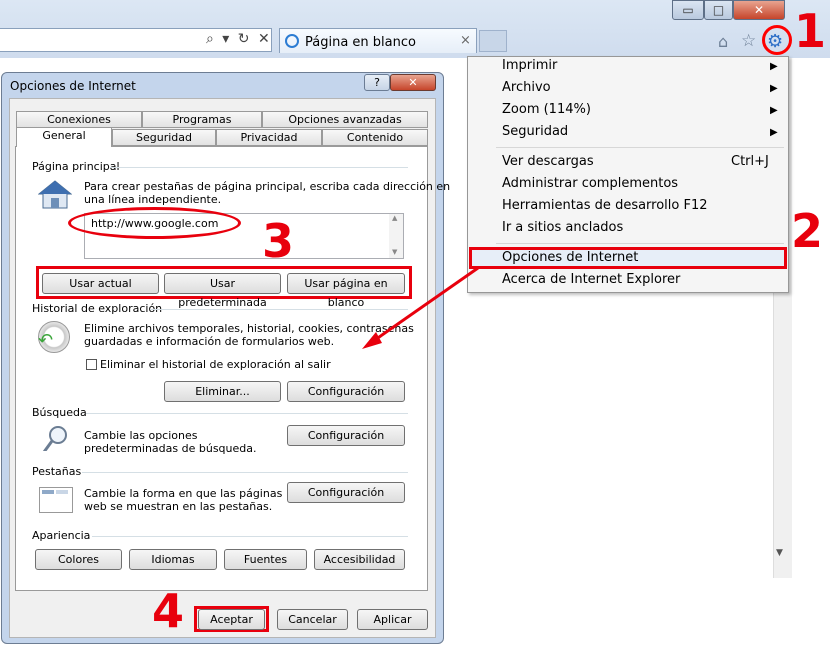 This screenshot has height=646, width=830. Describe the element at coordinates (420, 307) in the screenshot. I see `annotation-arrow` at that location.